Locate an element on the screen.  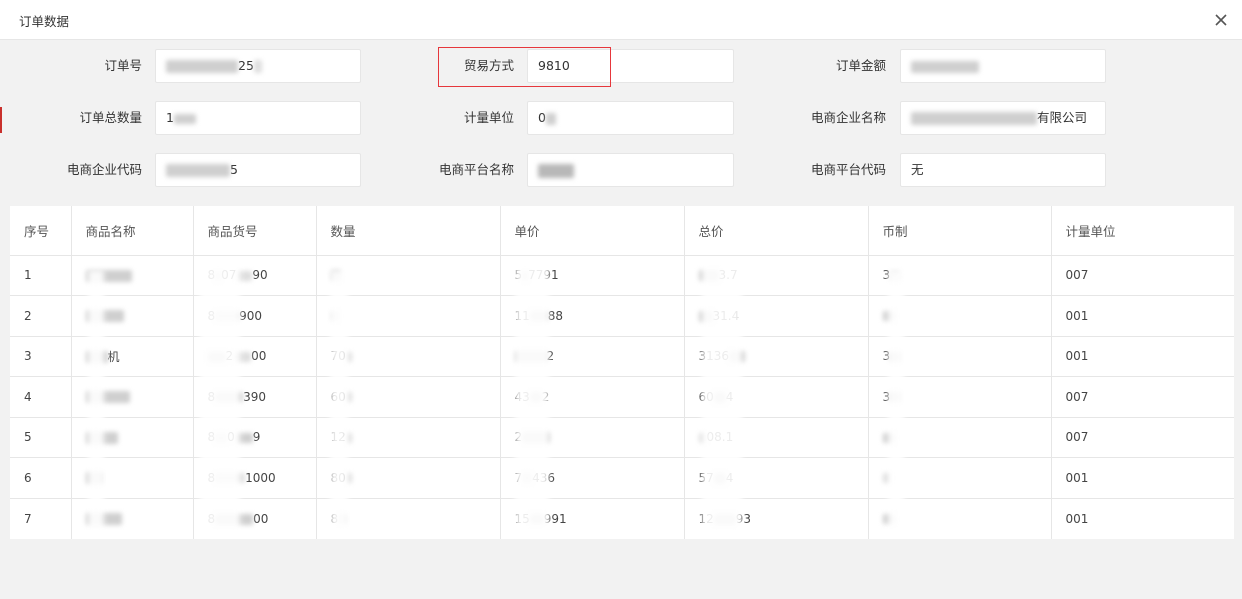
cell-total: 08.1 is located at coordinates (776, 437).